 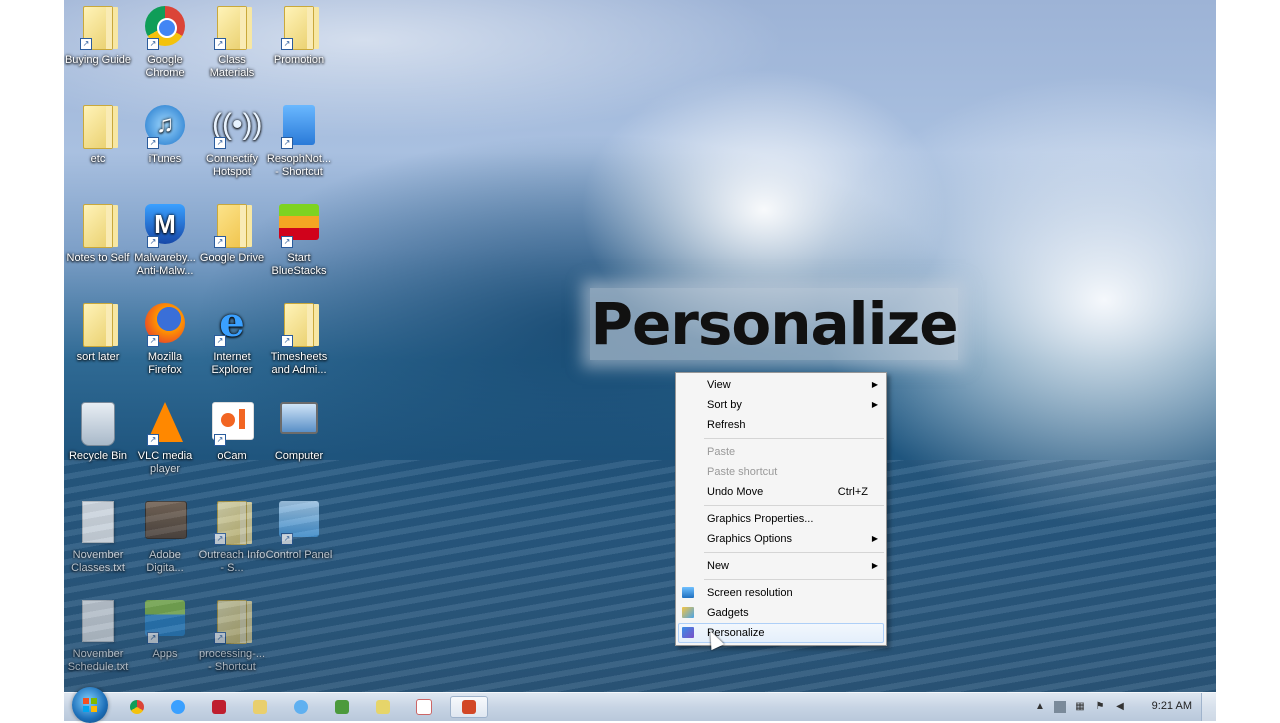 I want to click on menu-item-undo-move: Undo Move Ctrl+Z, so click(x=781, y=492).